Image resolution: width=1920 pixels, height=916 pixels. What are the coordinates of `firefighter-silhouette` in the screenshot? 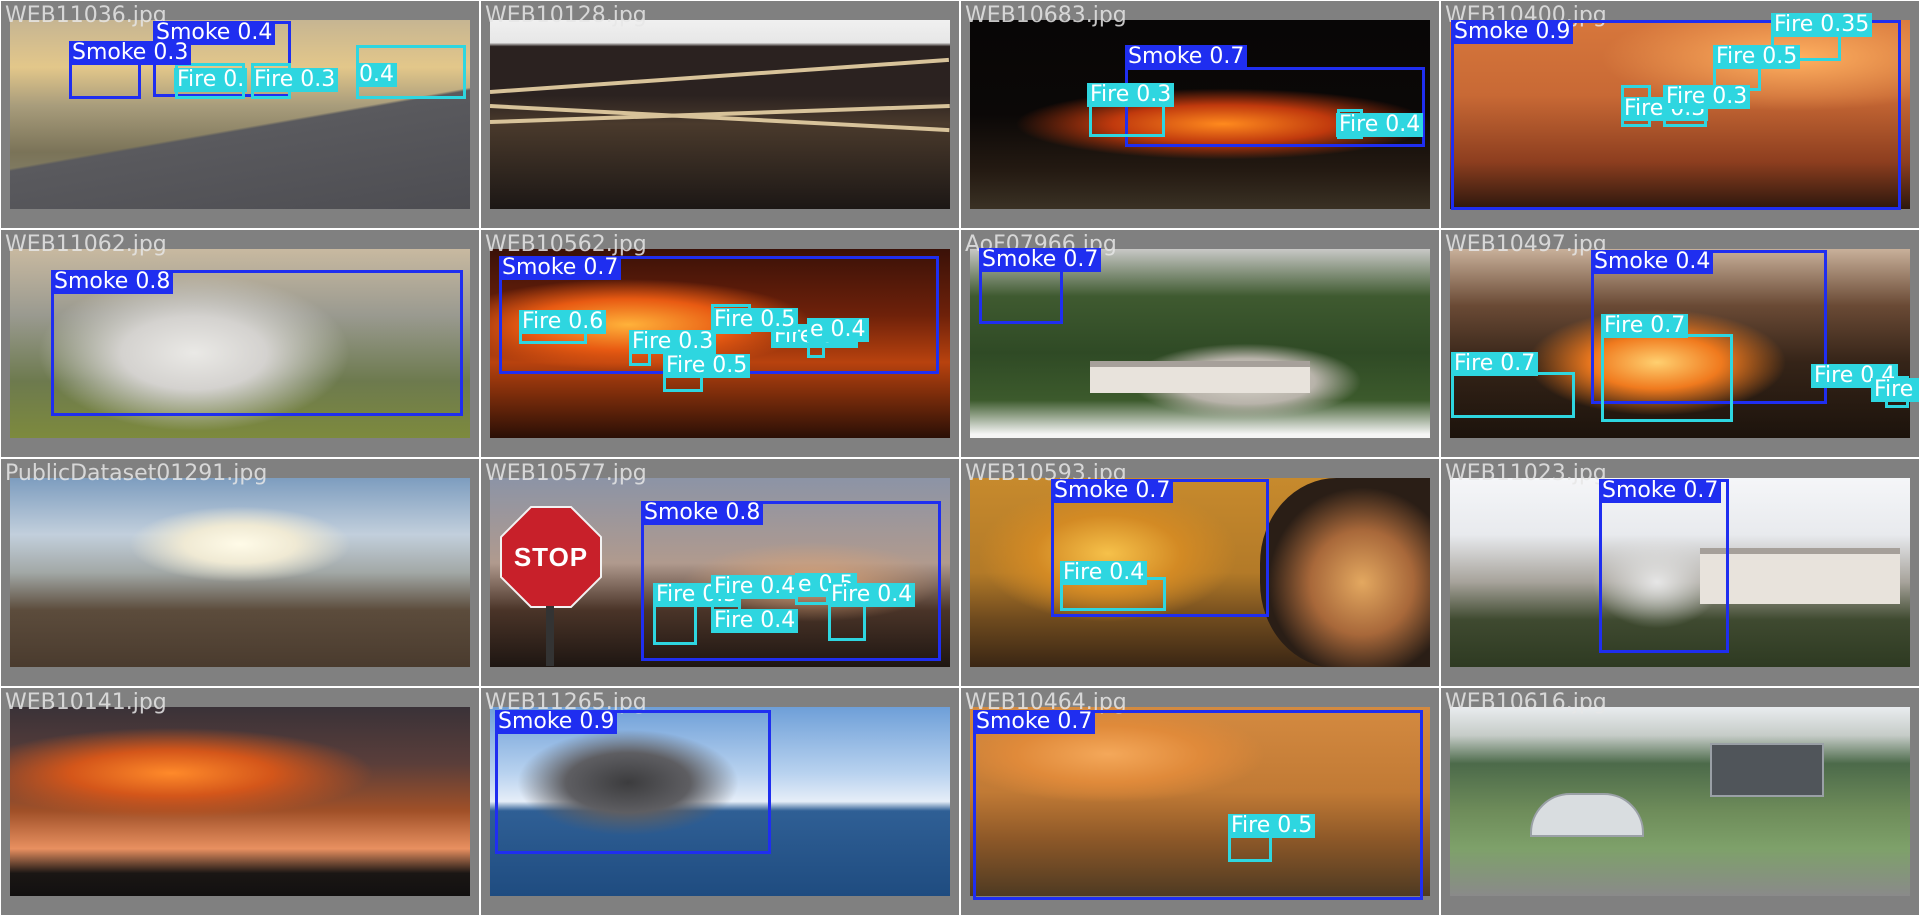 It's located at (1345, 572).